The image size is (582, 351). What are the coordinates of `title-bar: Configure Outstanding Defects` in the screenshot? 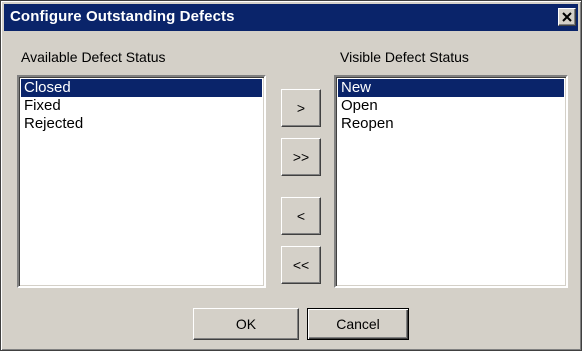 It's located at (291, 17).